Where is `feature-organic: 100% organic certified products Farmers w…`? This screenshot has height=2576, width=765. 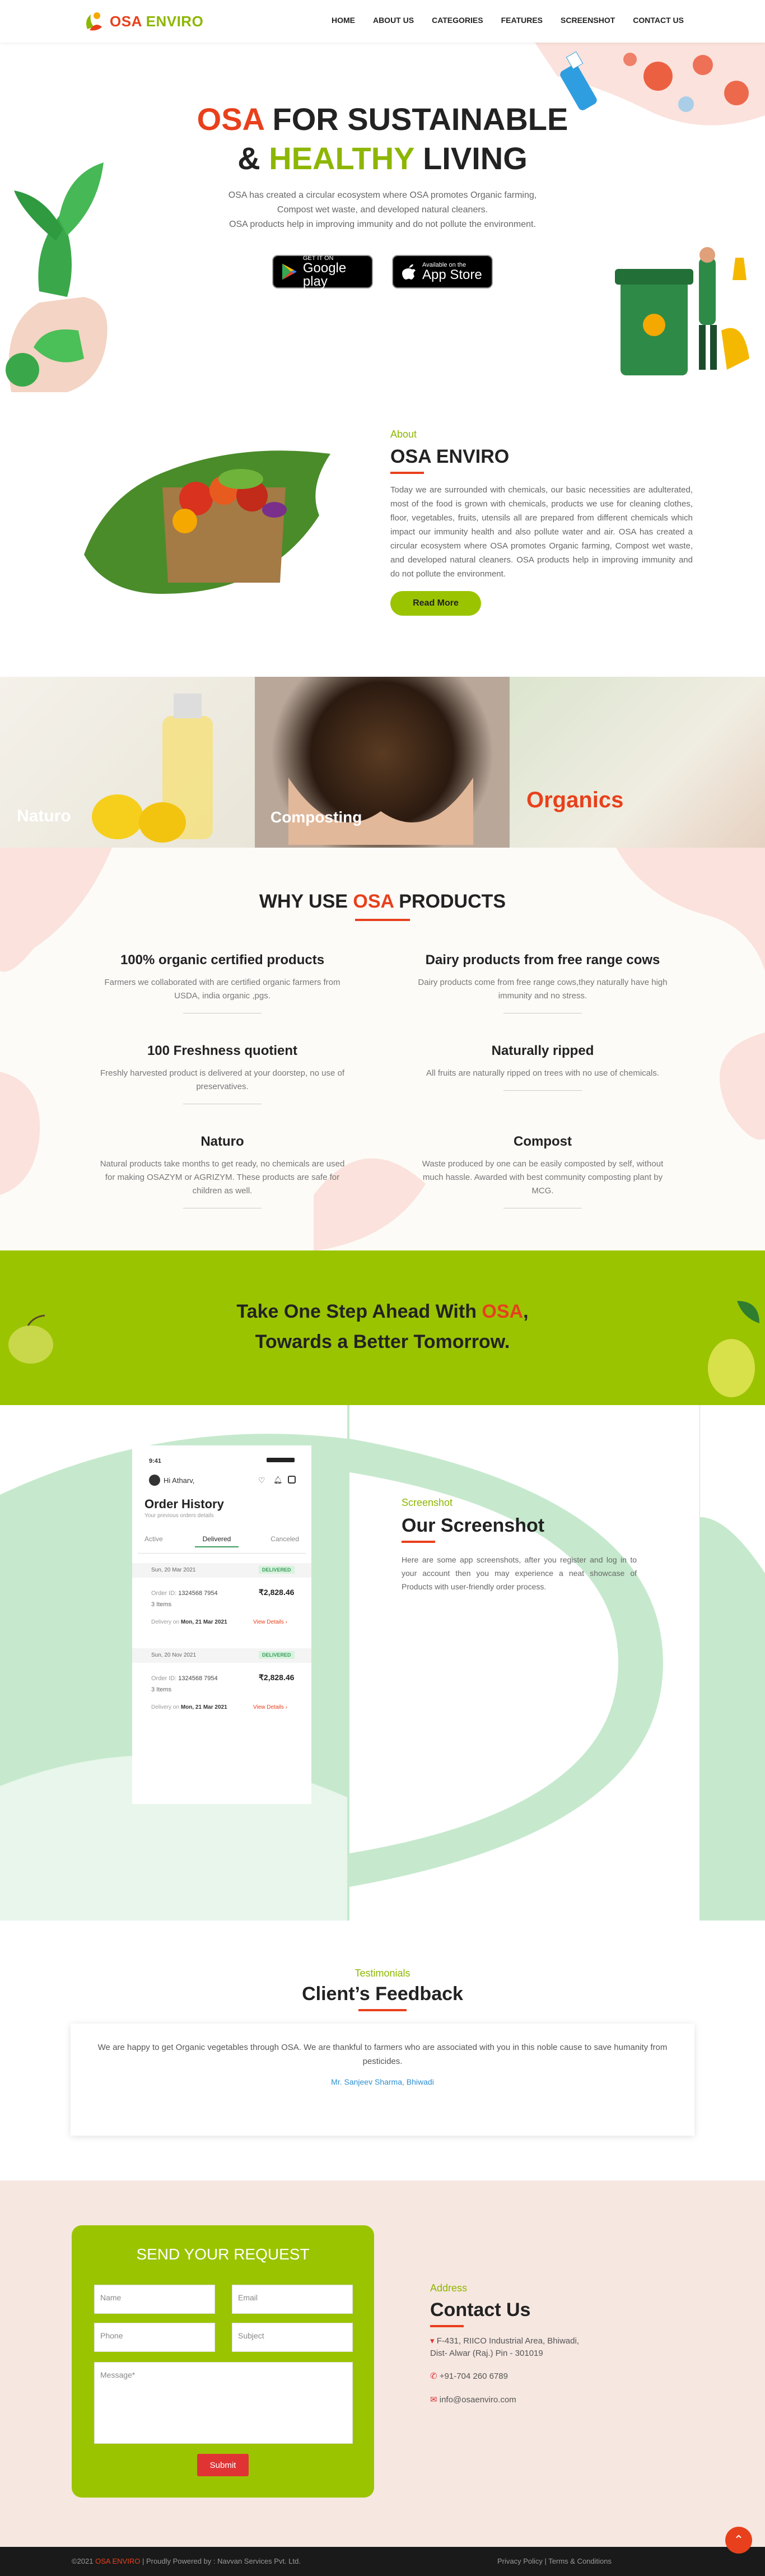 feature-organic: 100% organic certified products Farmers w… is located at coordinates (222, 983).